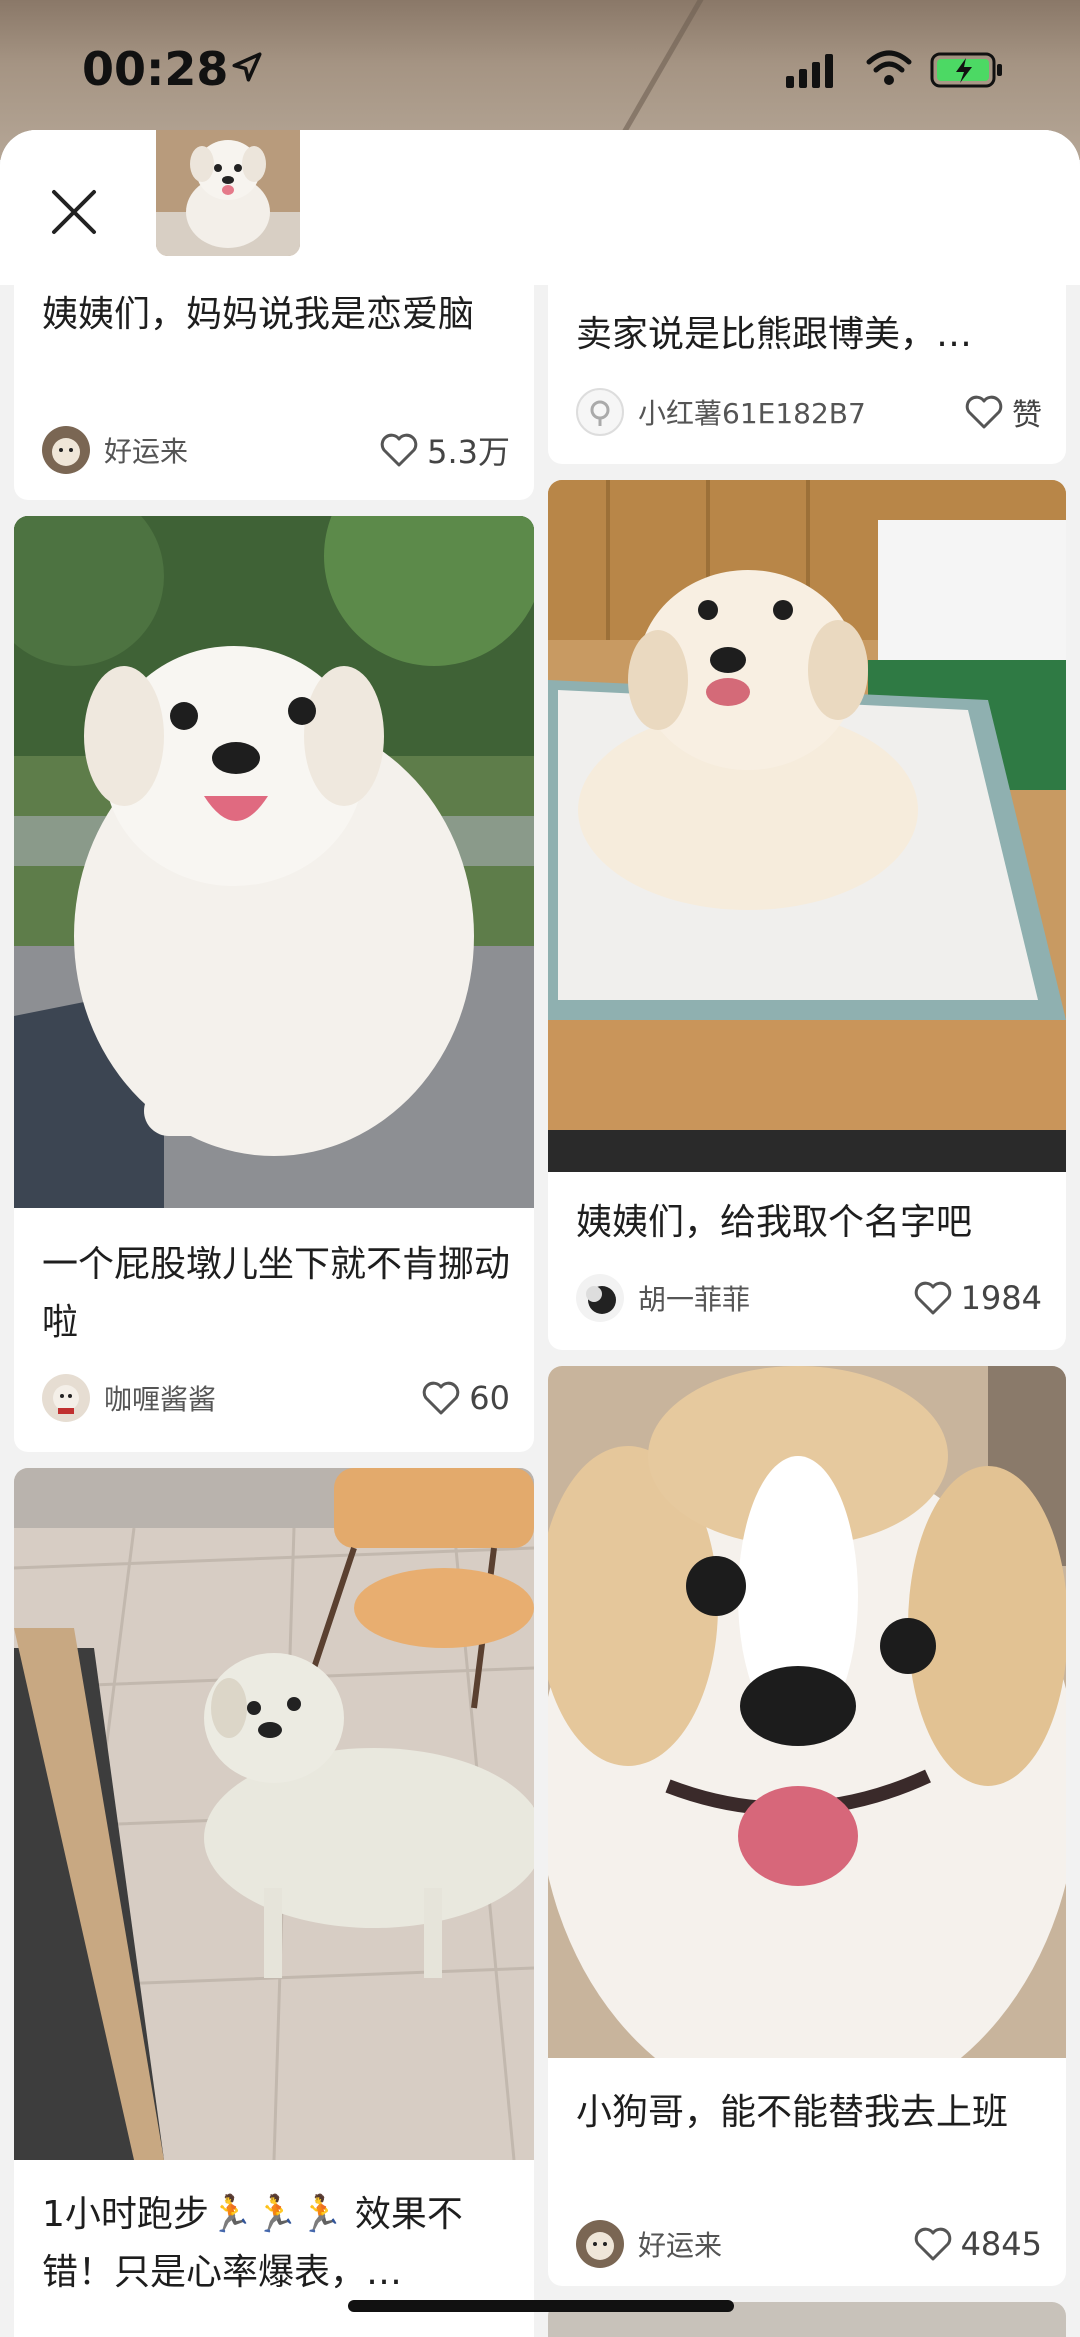 Image resolution: width=1080 pixels, height=2337 pixels. What do you see at coordinates (1027, 415) in the screenshot?
I see `like-count: 赞` at bounding box center [1027, 415].